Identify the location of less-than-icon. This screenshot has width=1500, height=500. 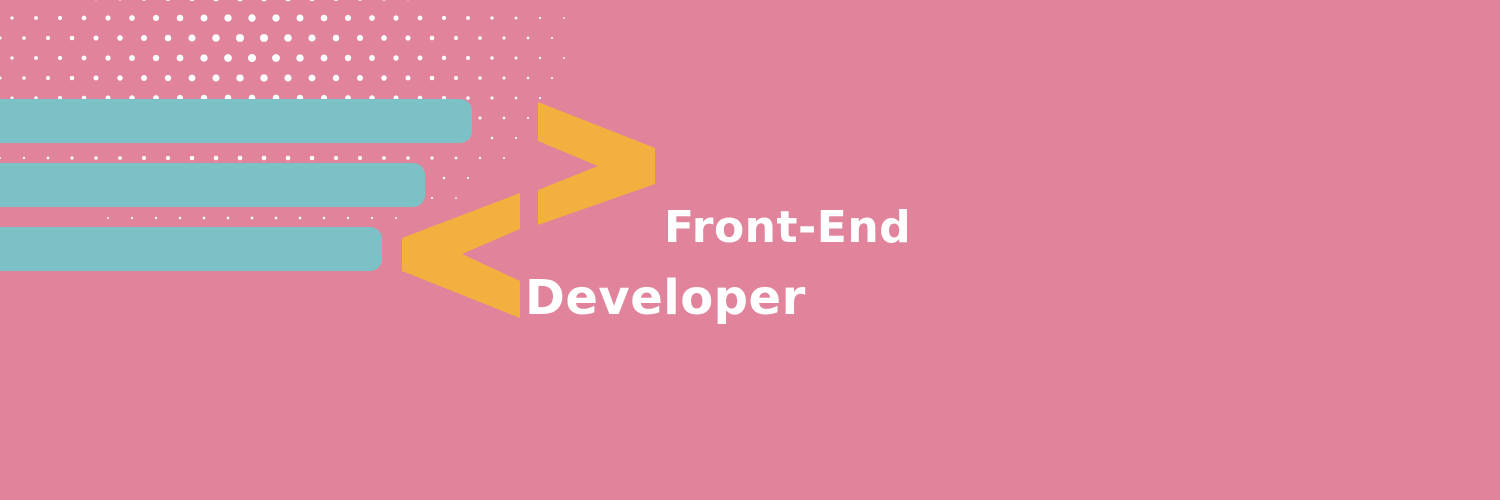
(461, 255).